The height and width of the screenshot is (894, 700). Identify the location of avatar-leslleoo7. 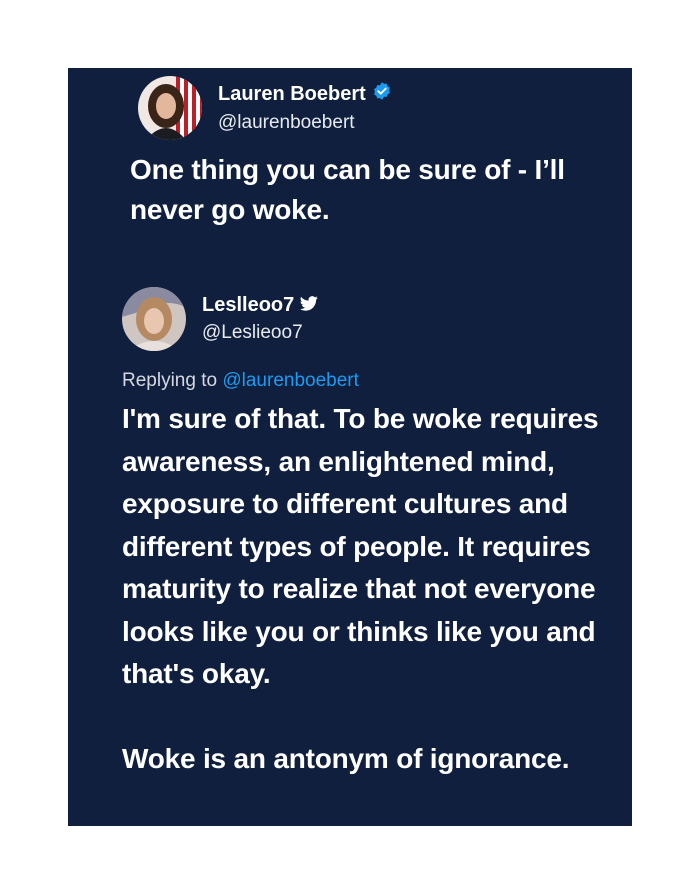
(154, 319).